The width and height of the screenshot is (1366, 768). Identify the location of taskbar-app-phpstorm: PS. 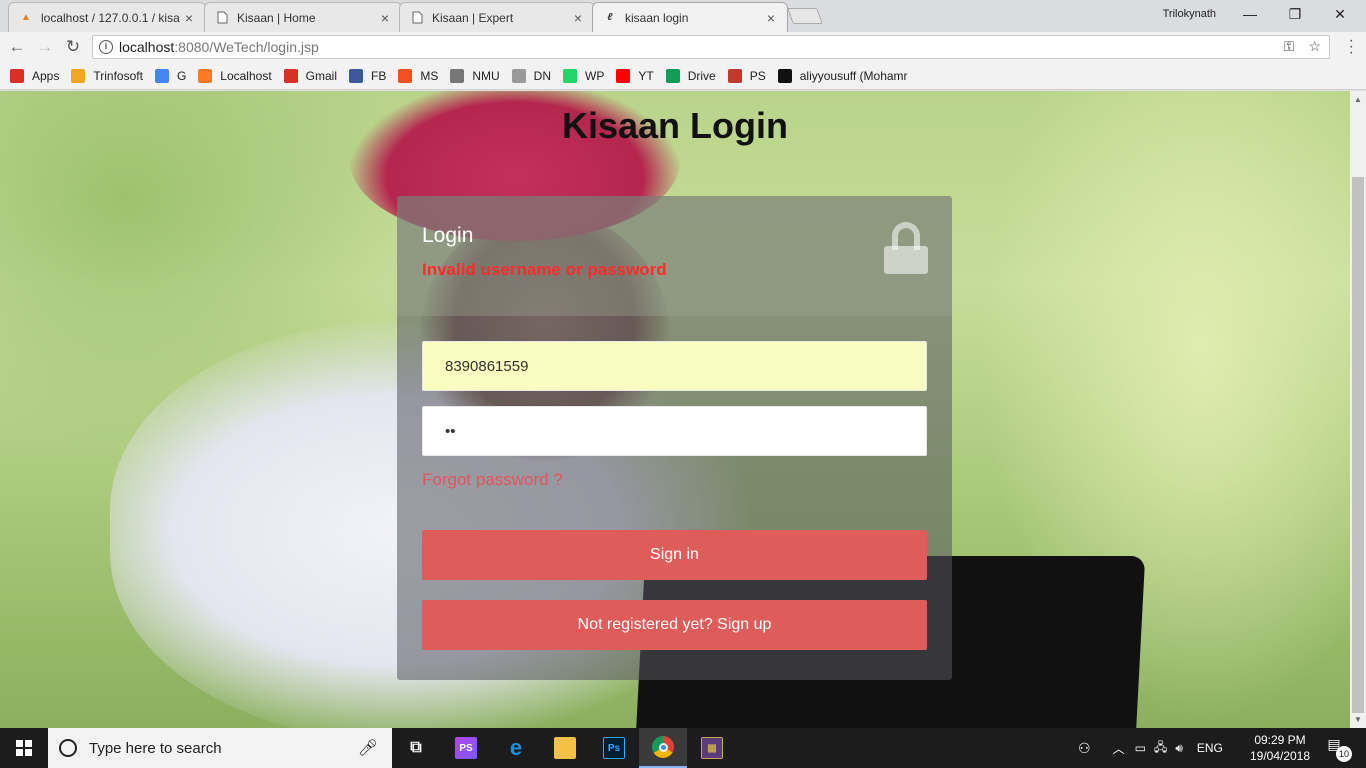
(466, 748).